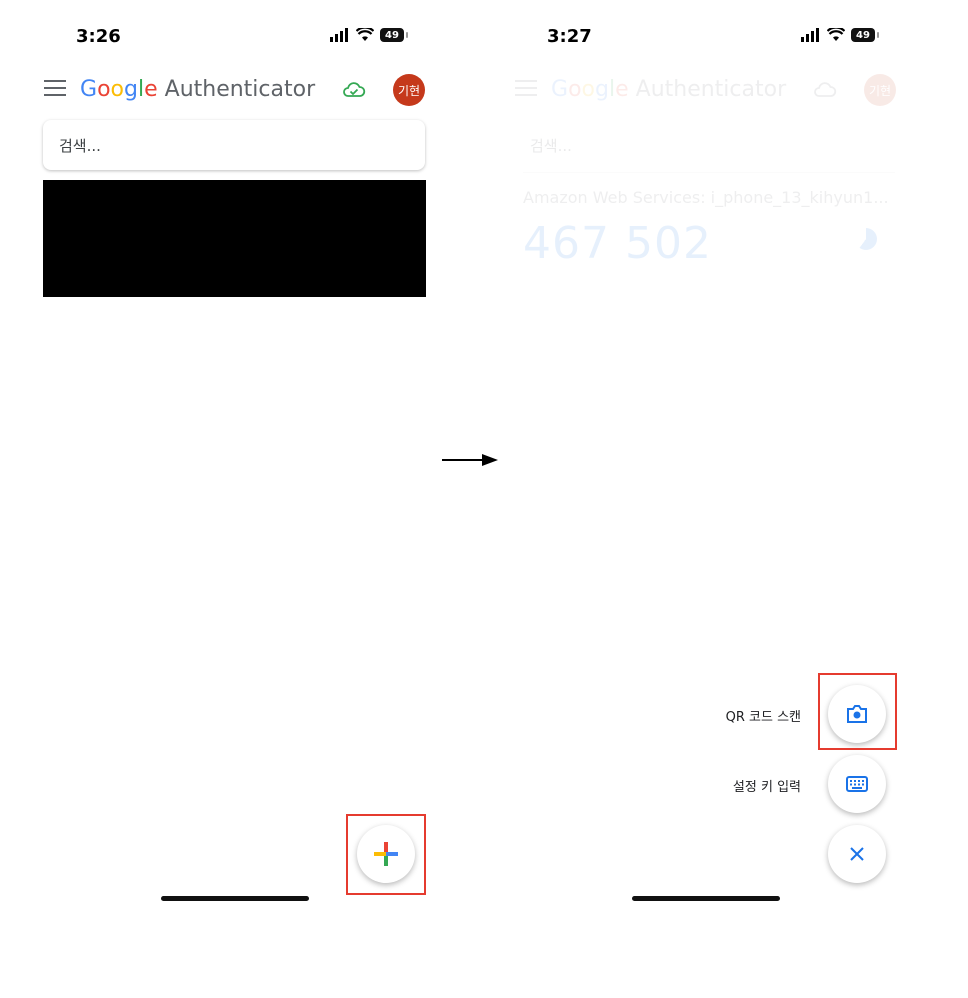  I want to click on enter-key-label: 설정 키 입력, so click(767, 785).